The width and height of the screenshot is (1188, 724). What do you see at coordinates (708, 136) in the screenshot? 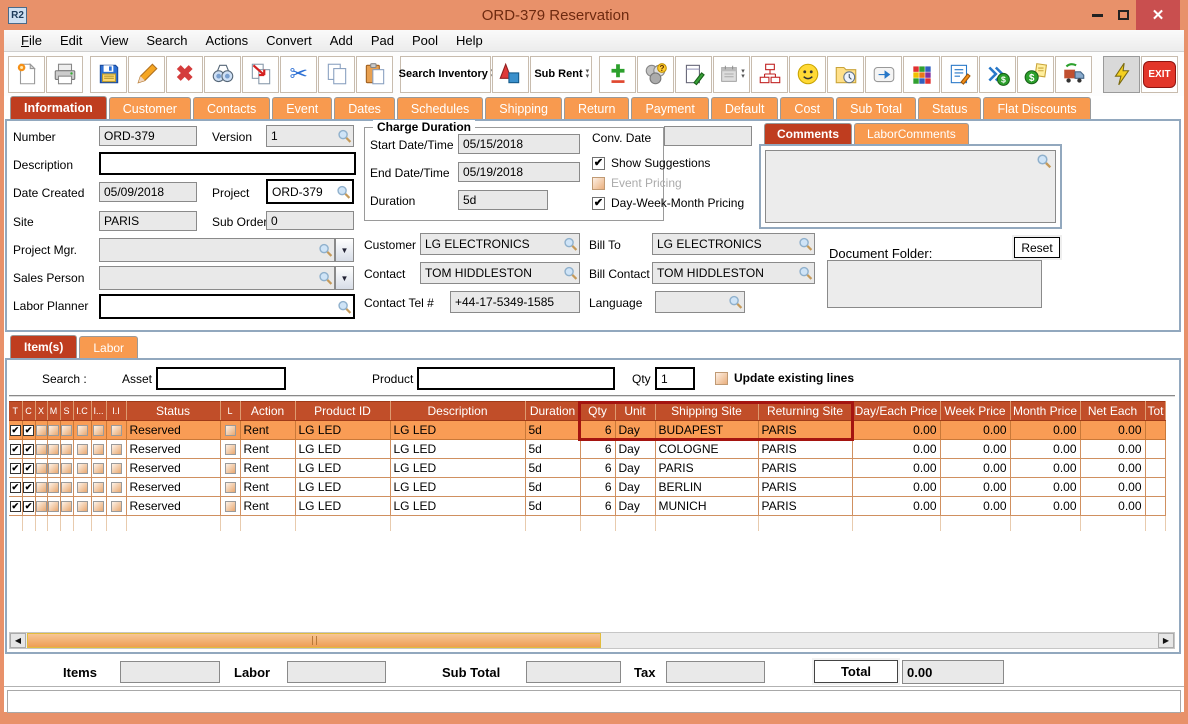
I see `conv-date-field` at bounding box center [708, 136].